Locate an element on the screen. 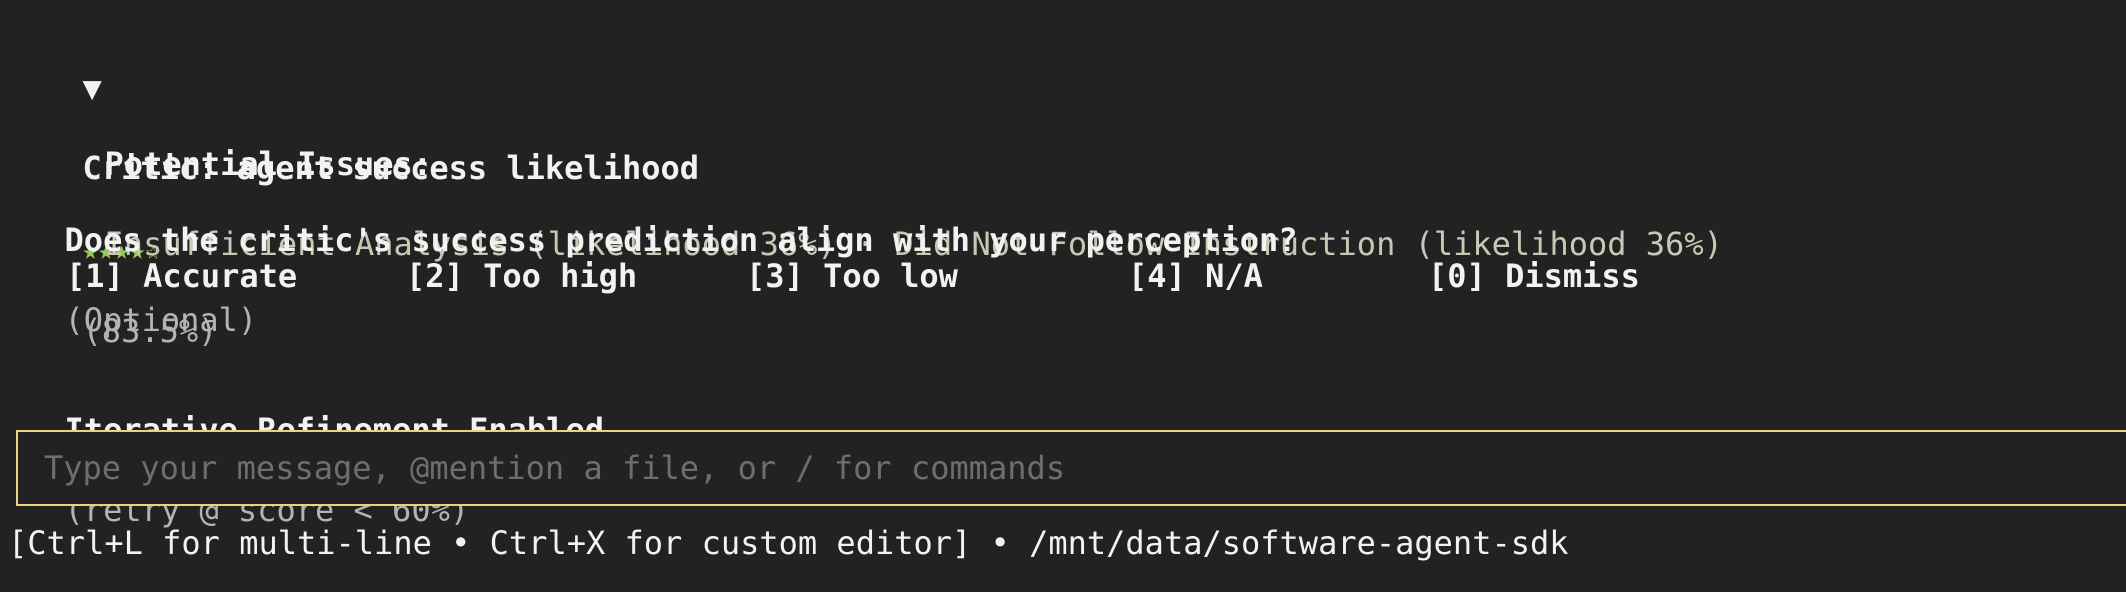  collapse-toggle-icon: ▼ is located at coordinates (92, 88).